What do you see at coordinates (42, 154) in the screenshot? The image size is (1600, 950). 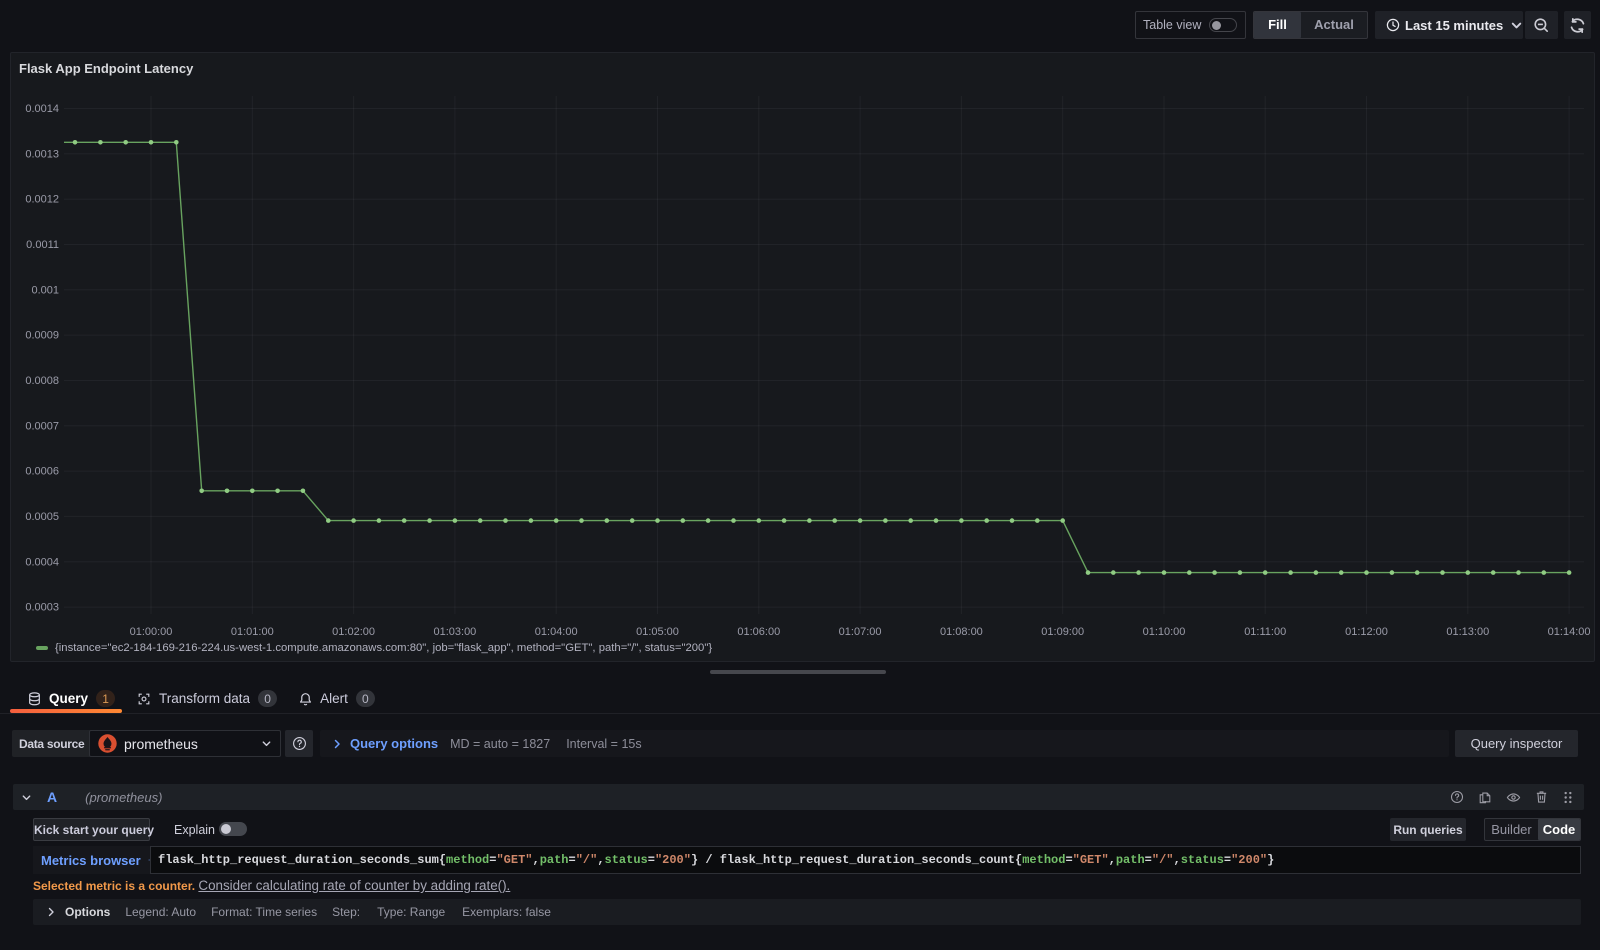 I see `svg-text: 0.0013` at bounding box center [42, 154].